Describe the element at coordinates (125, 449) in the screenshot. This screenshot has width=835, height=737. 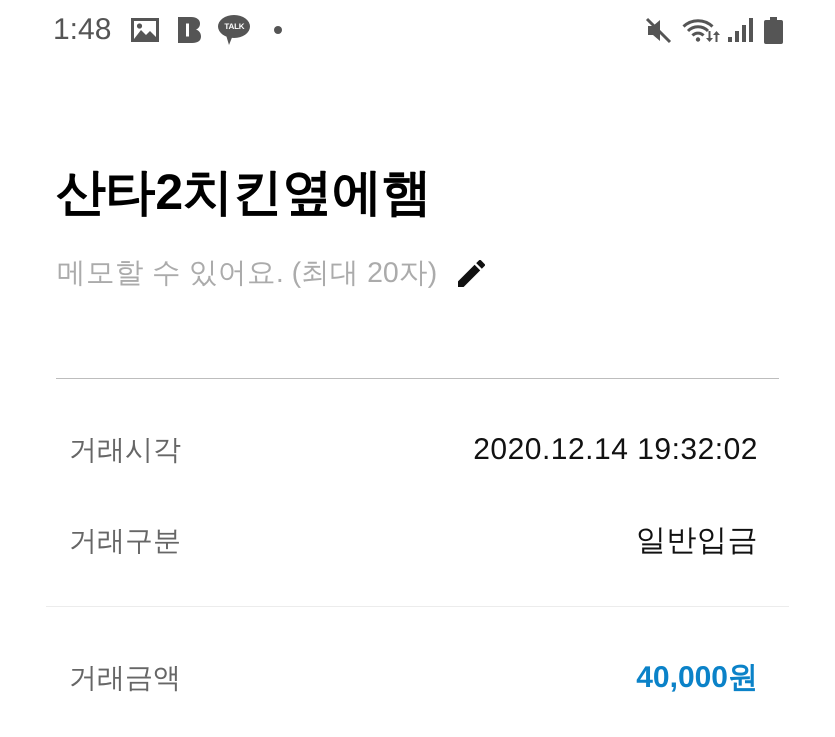
I see `detail-label: 거래시각` at that location.